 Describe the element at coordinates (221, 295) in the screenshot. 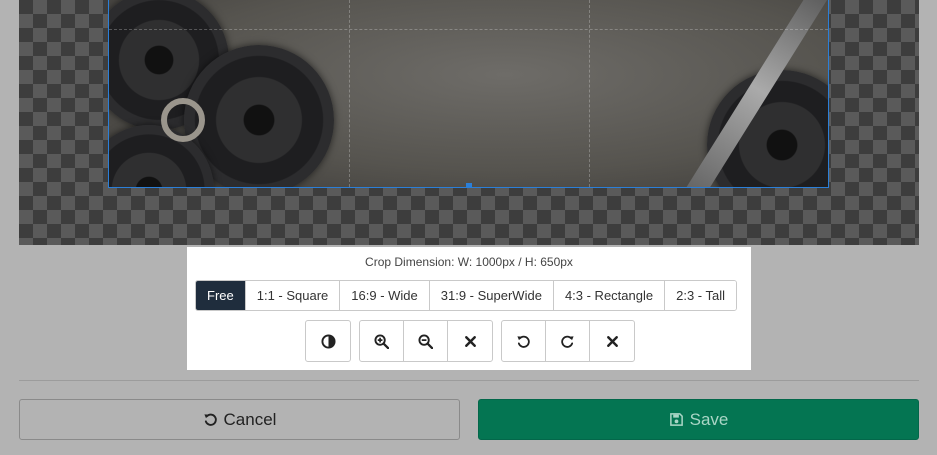

I see `ratio-free-button: Free` at that location.